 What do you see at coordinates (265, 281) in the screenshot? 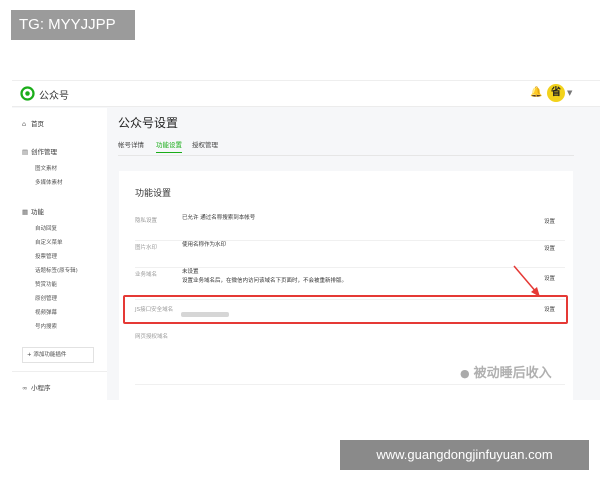
I see `row-description: 设置业务域名后，在微信内访问该域名下页面时，不会被重新排版。` at bounding box center [265, 281].